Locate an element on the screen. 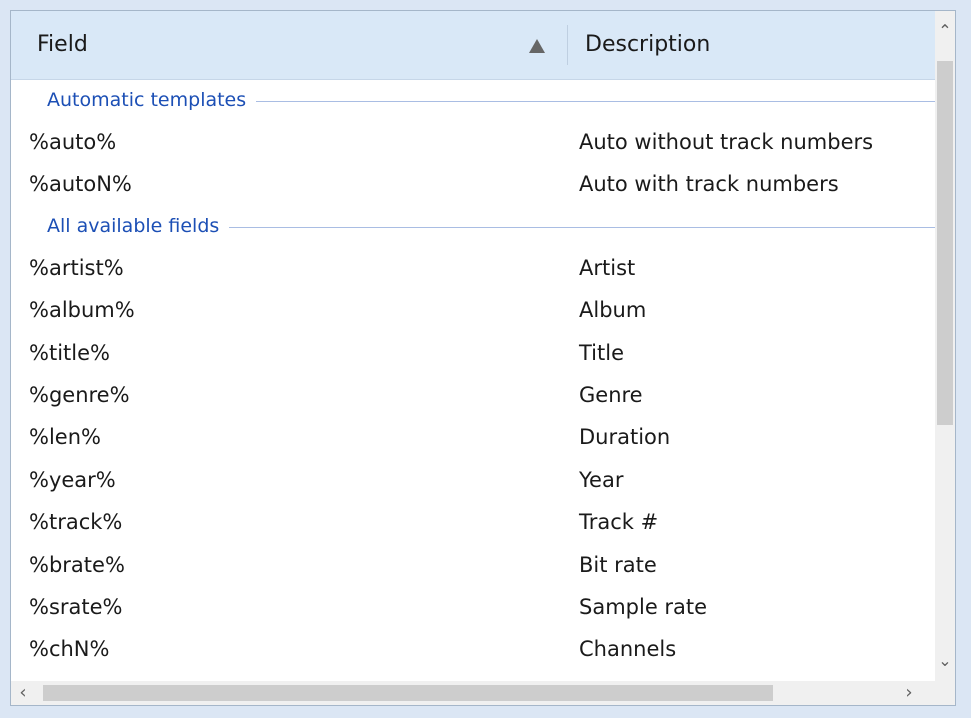 This screenshot has height=718, width=971. description-cell: Auto without track numbers is located at coordinates (726, 142).